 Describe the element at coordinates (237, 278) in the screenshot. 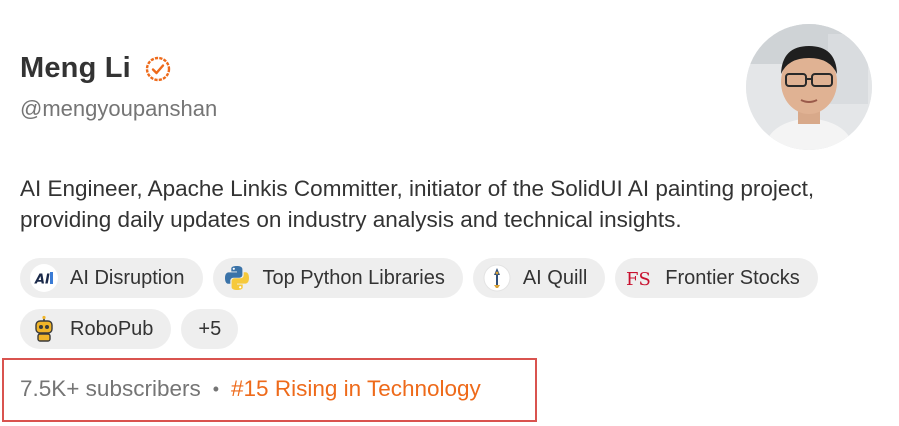

I see `python-logo-icon` at that location.